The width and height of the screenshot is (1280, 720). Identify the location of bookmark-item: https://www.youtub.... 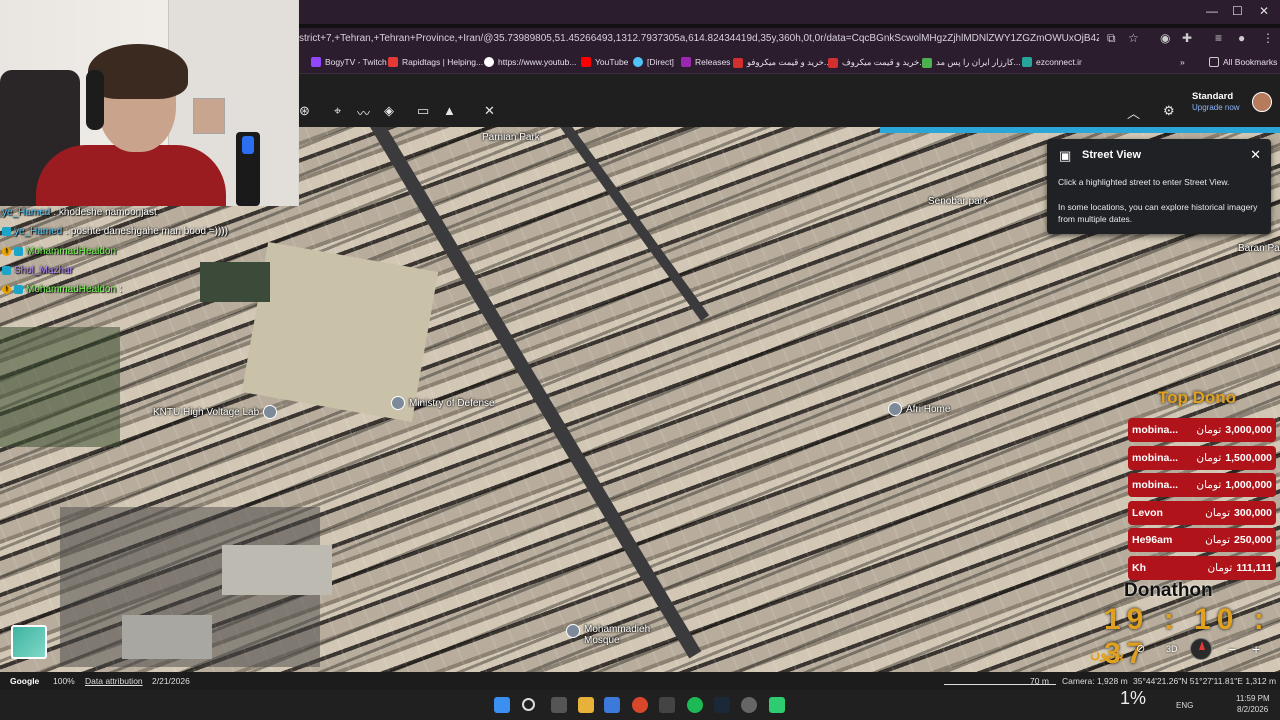
(530, 62).